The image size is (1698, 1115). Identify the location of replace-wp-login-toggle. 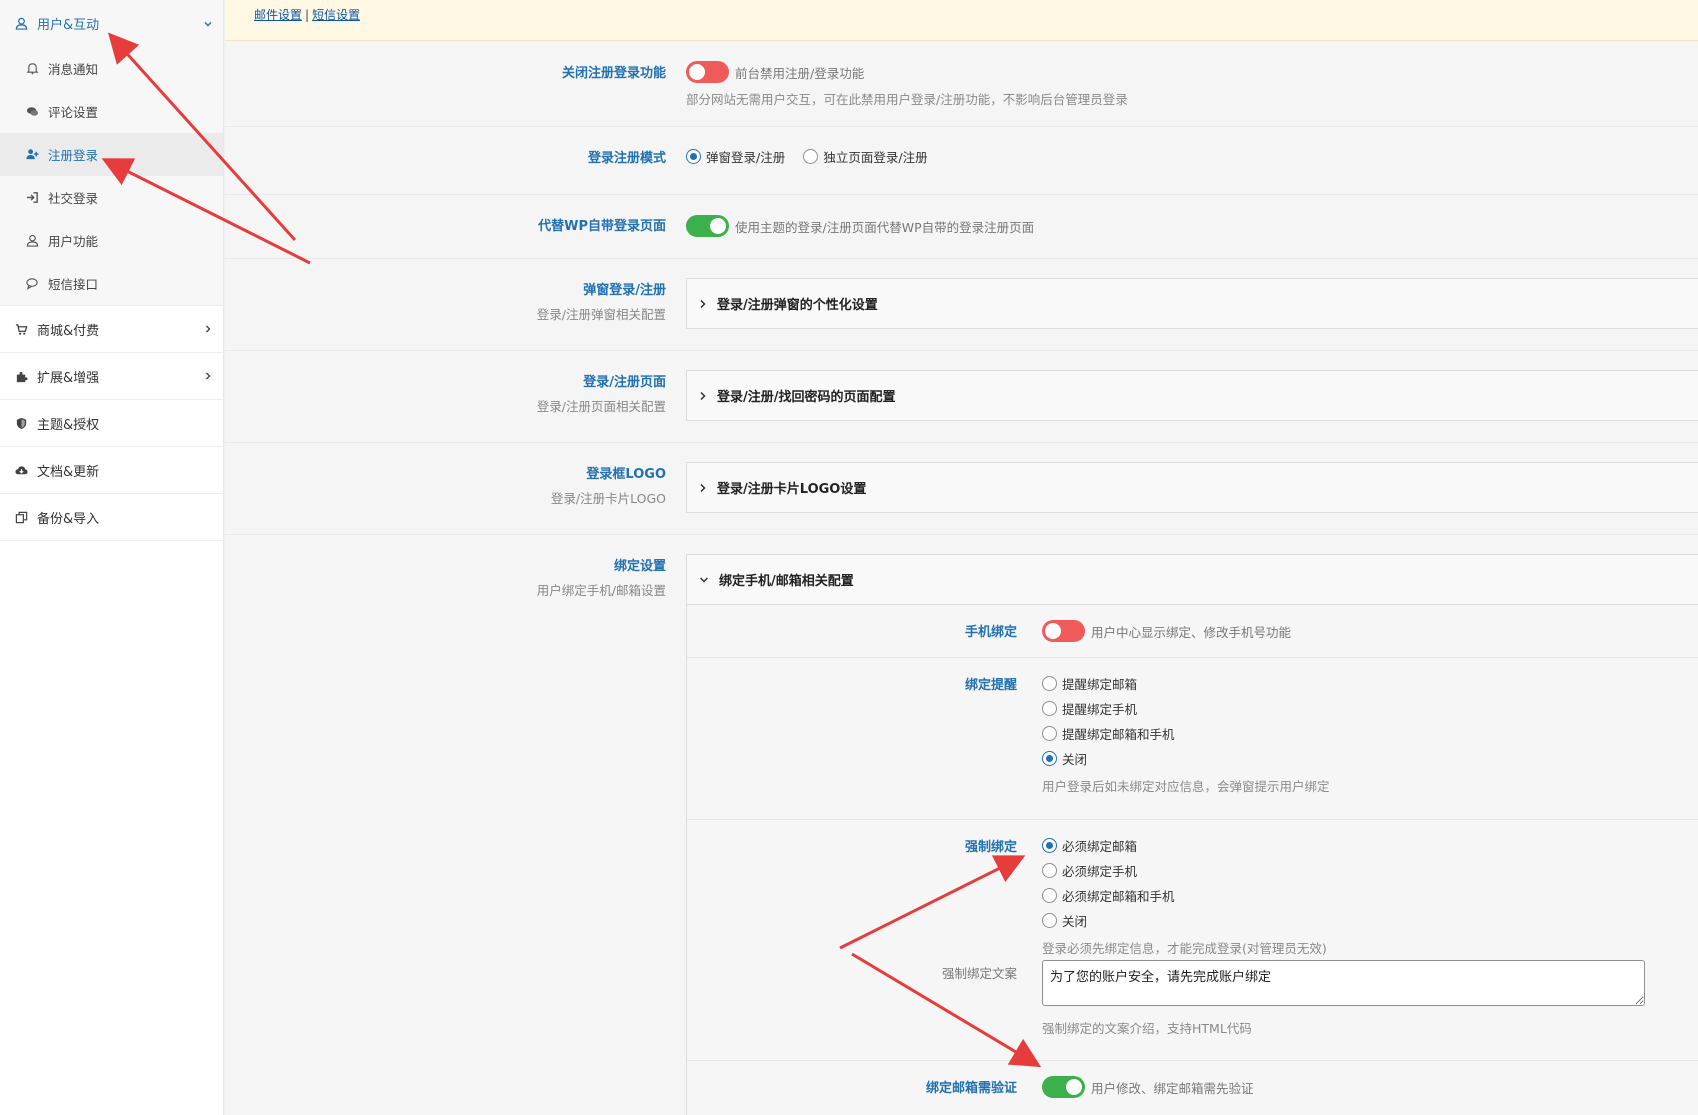
(707, 226).